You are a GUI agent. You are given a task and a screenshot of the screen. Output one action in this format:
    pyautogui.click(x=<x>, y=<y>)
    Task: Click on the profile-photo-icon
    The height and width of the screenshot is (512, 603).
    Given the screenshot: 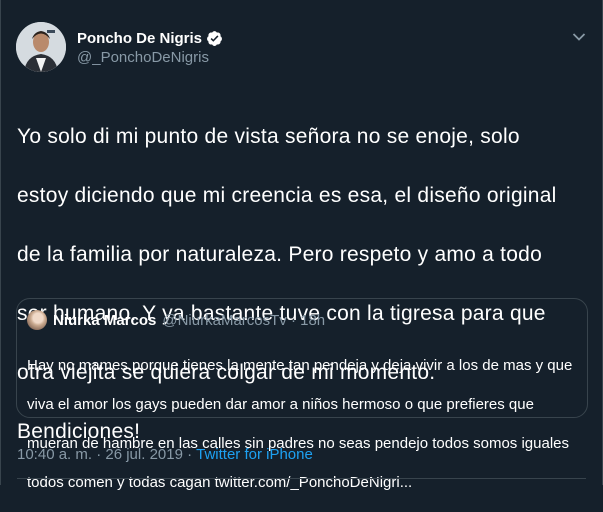 What is the action you would take?
    pyautogui.click(x=41, y=47)
    